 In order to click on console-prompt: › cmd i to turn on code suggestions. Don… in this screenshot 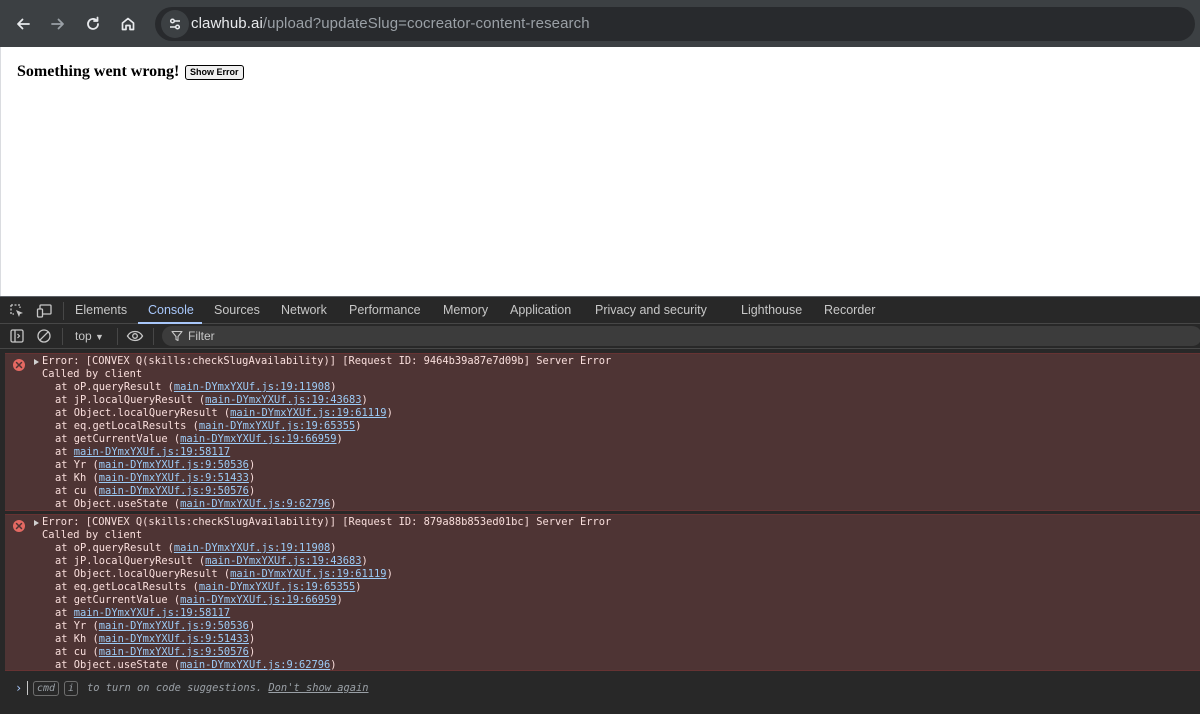, I will do `click(600, 693)`.